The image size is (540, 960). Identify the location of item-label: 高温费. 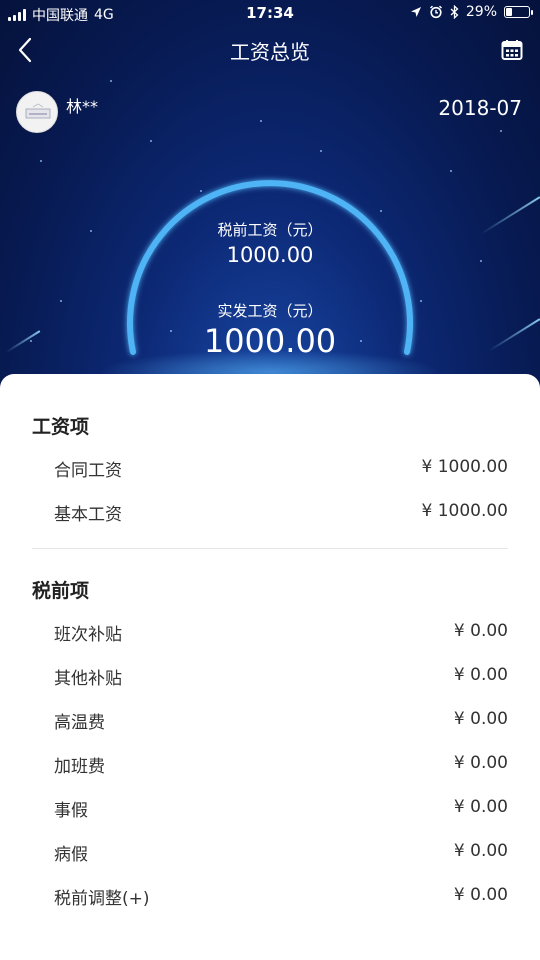
(79, 723).